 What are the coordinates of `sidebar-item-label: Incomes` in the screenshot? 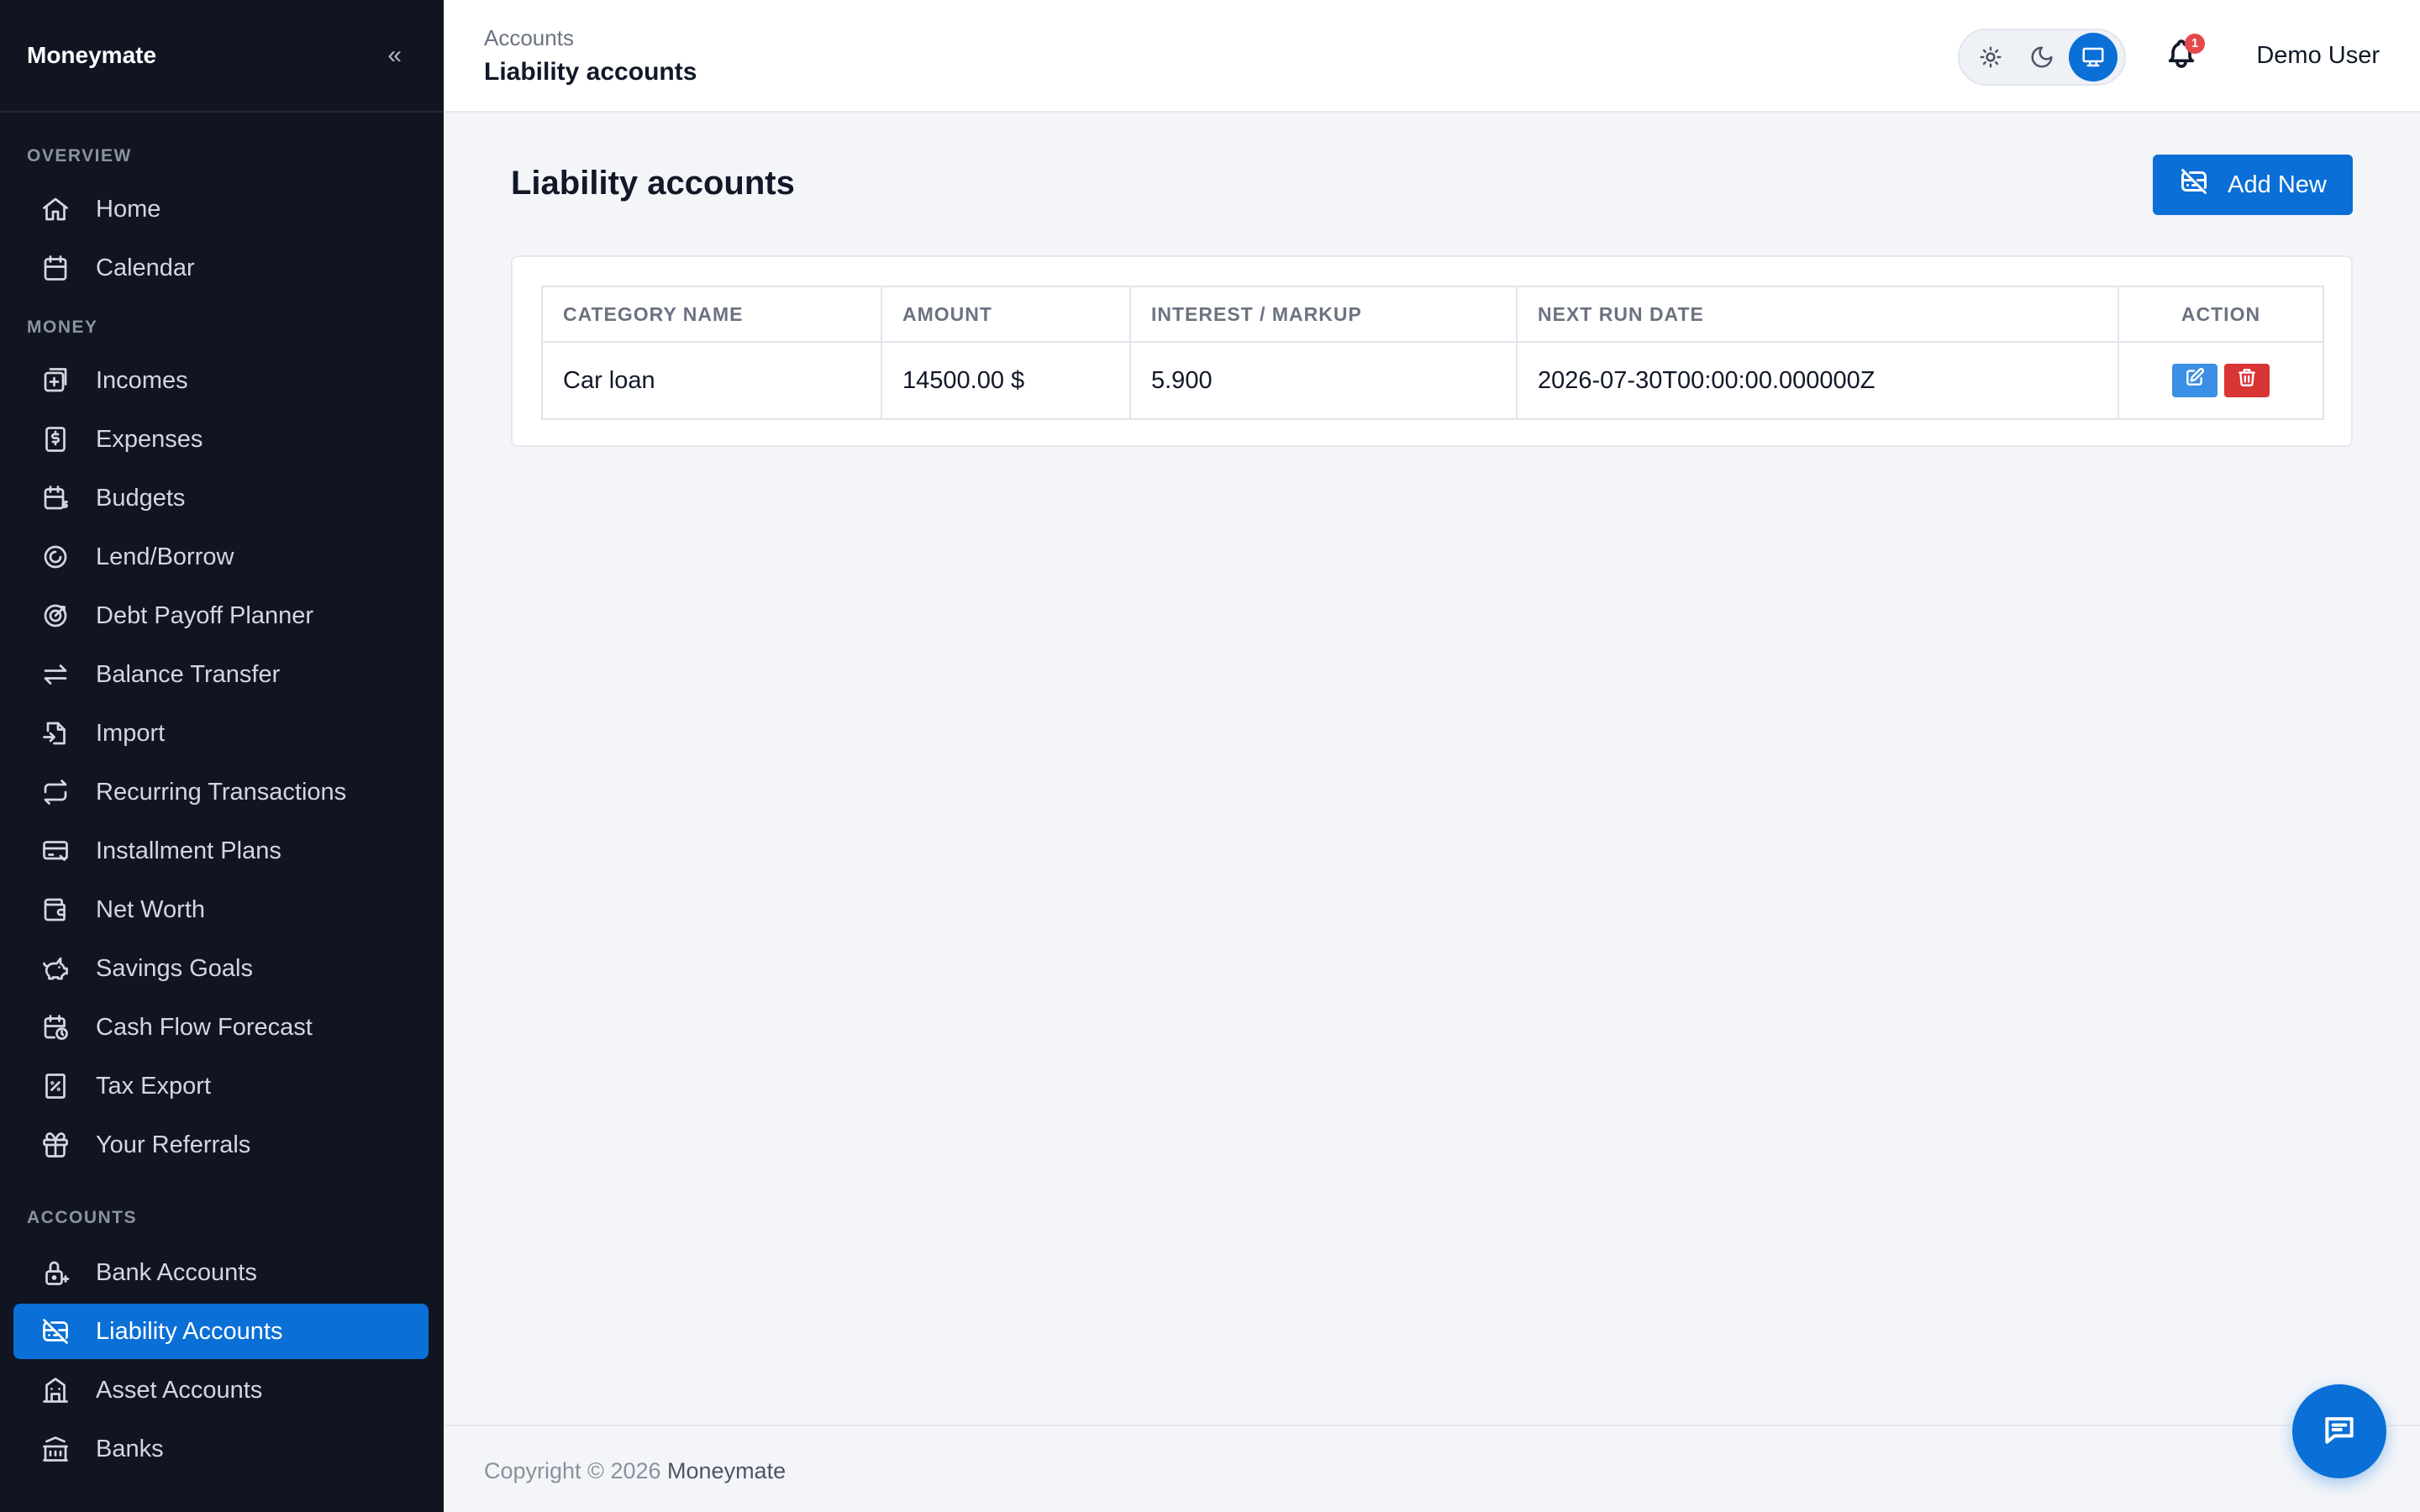 It's located at (142, 380).